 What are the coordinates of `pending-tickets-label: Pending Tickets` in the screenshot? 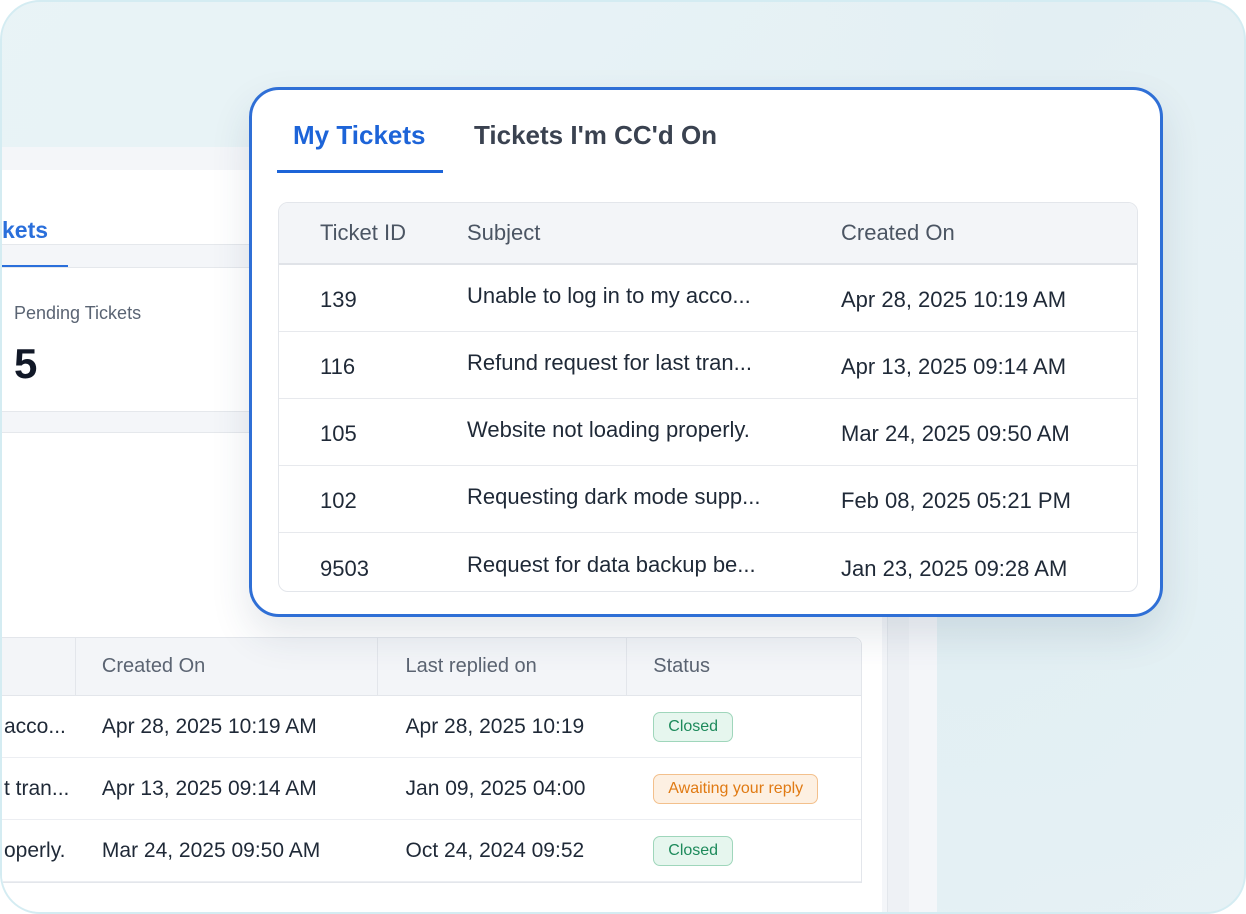 It's located at (78, 313).